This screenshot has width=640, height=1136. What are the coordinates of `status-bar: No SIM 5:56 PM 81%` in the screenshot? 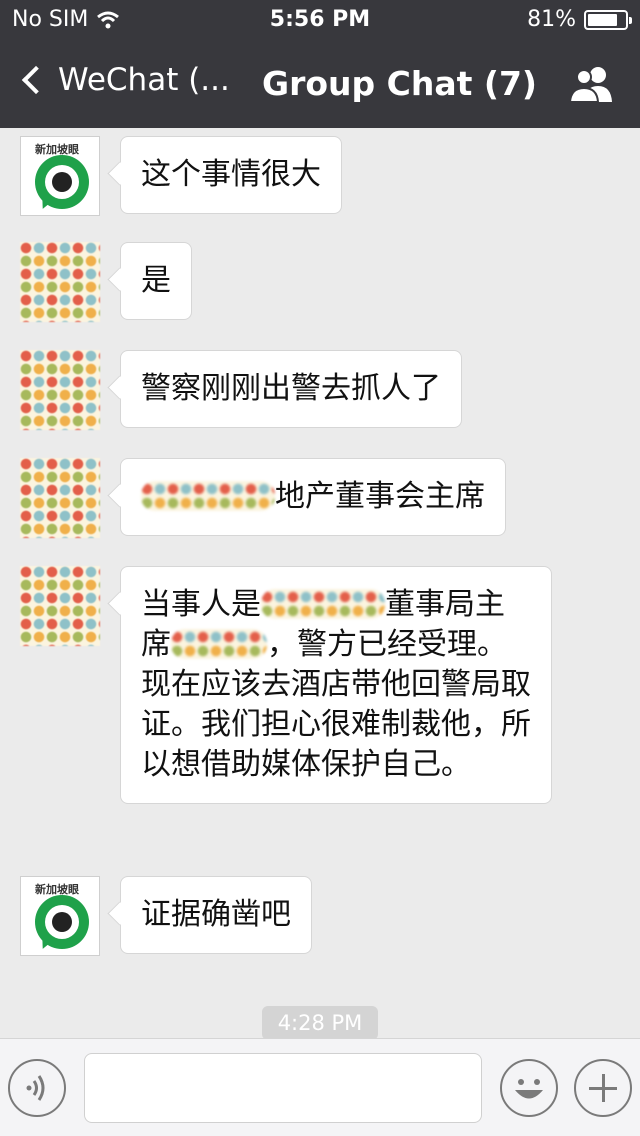 It's located at (320, 20).